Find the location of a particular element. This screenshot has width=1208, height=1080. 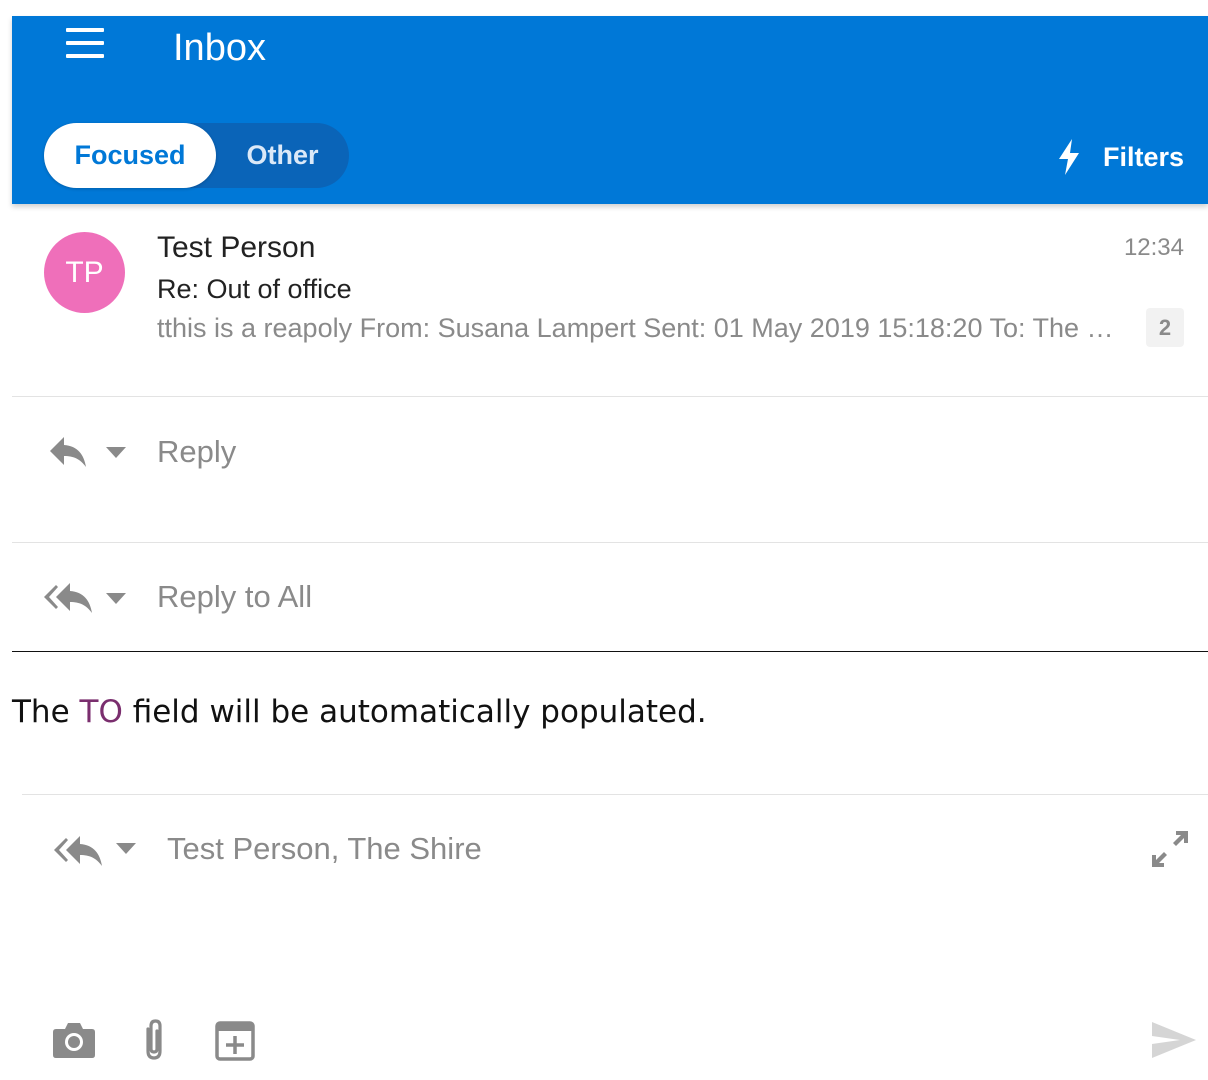

lightning-icon is located at coordinates (1068, 157).